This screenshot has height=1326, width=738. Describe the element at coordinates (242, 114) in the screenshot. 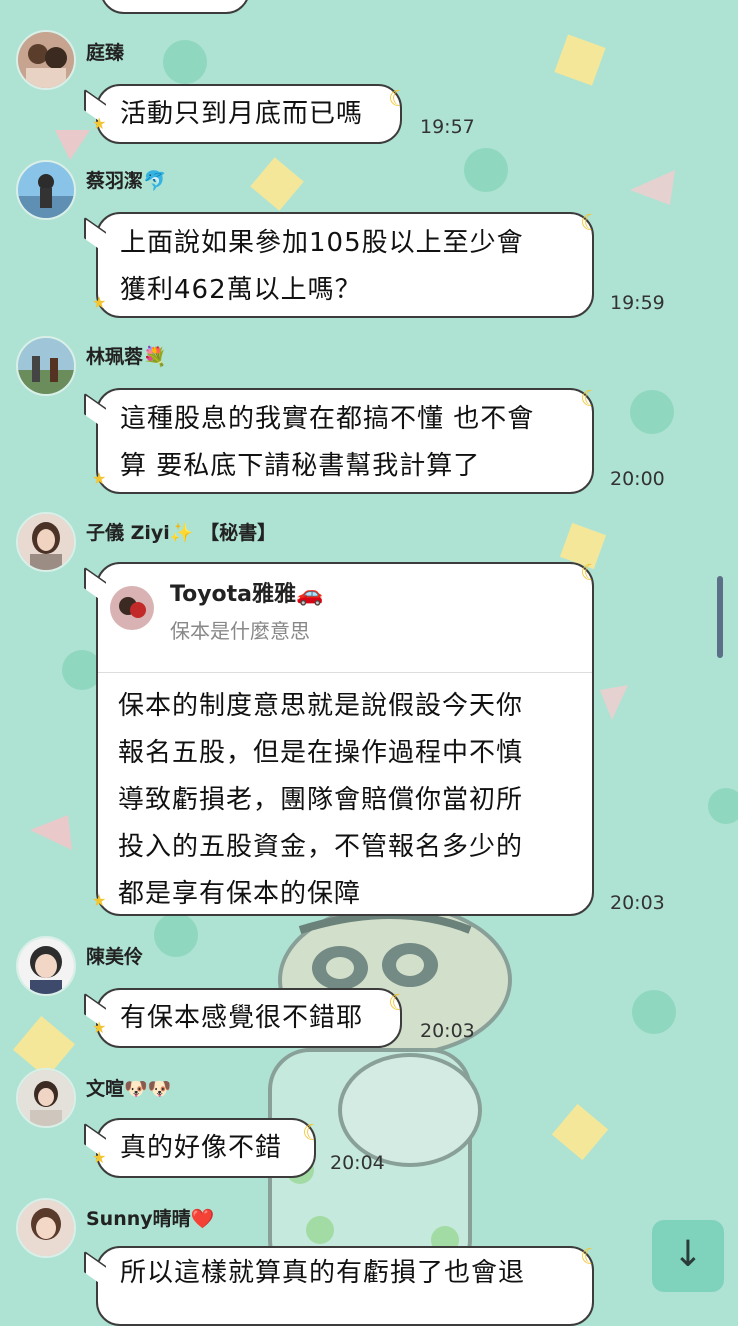

I see `message-text: 活動只到月底而已嗎` at that location.